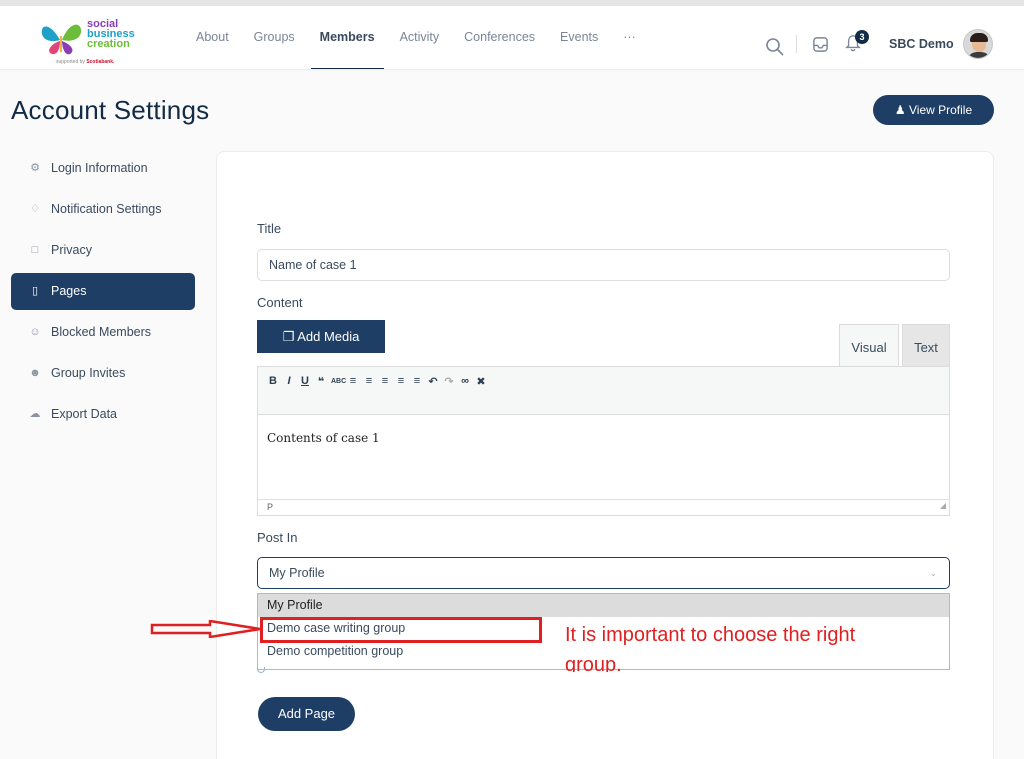  Describe the element at coordinates (603, 265) in the screenshot. I see `title-input: Name of case 1` at that location.